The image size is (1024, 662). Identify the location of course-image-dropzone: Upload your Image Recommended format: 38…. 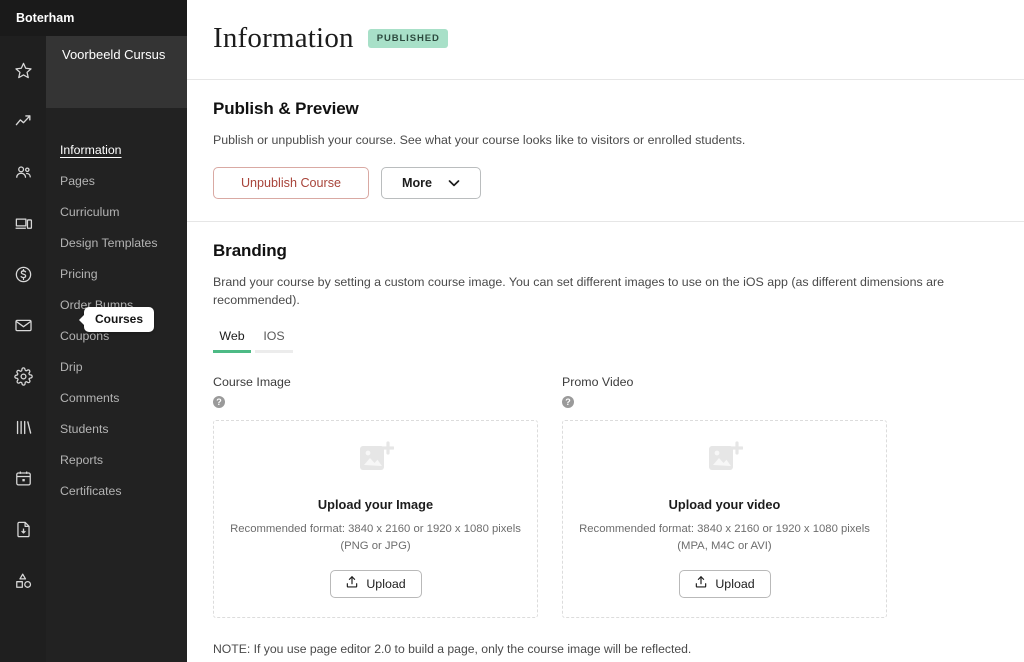
(375, 519).